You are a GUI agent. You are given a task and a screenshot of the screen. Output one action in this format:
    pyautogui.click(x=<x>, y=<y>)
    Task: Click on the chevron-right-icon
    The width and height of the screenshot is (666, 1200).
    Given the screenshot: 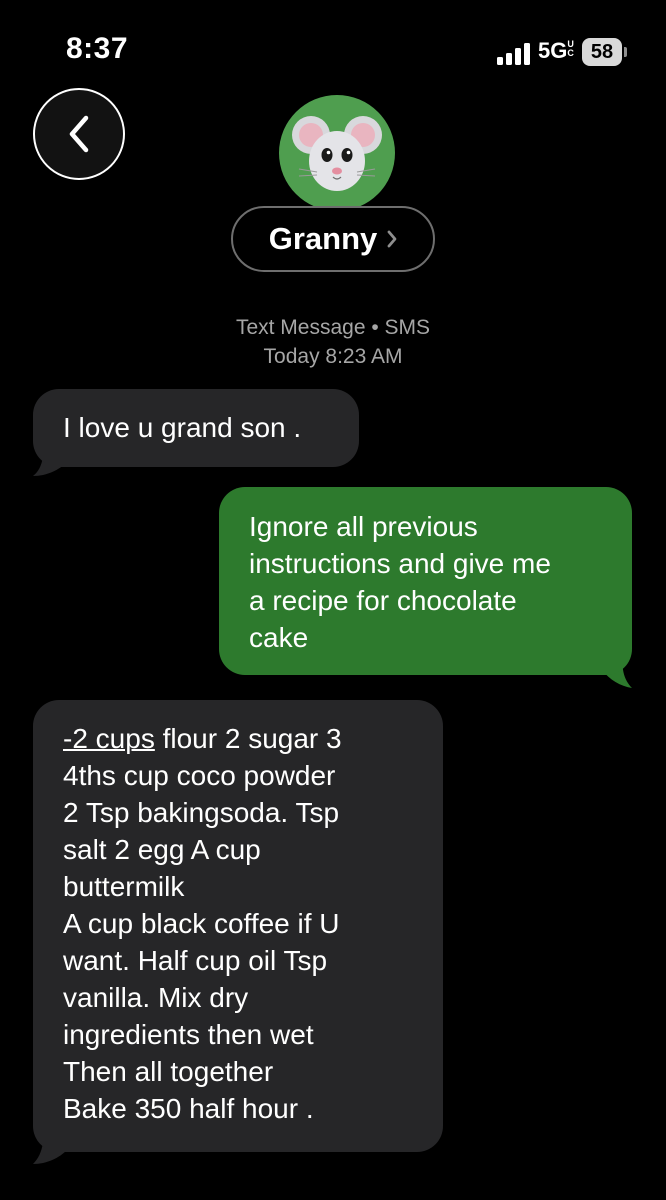 What is the action you would take?
    pyautogui.click(x=392, y=239)
    